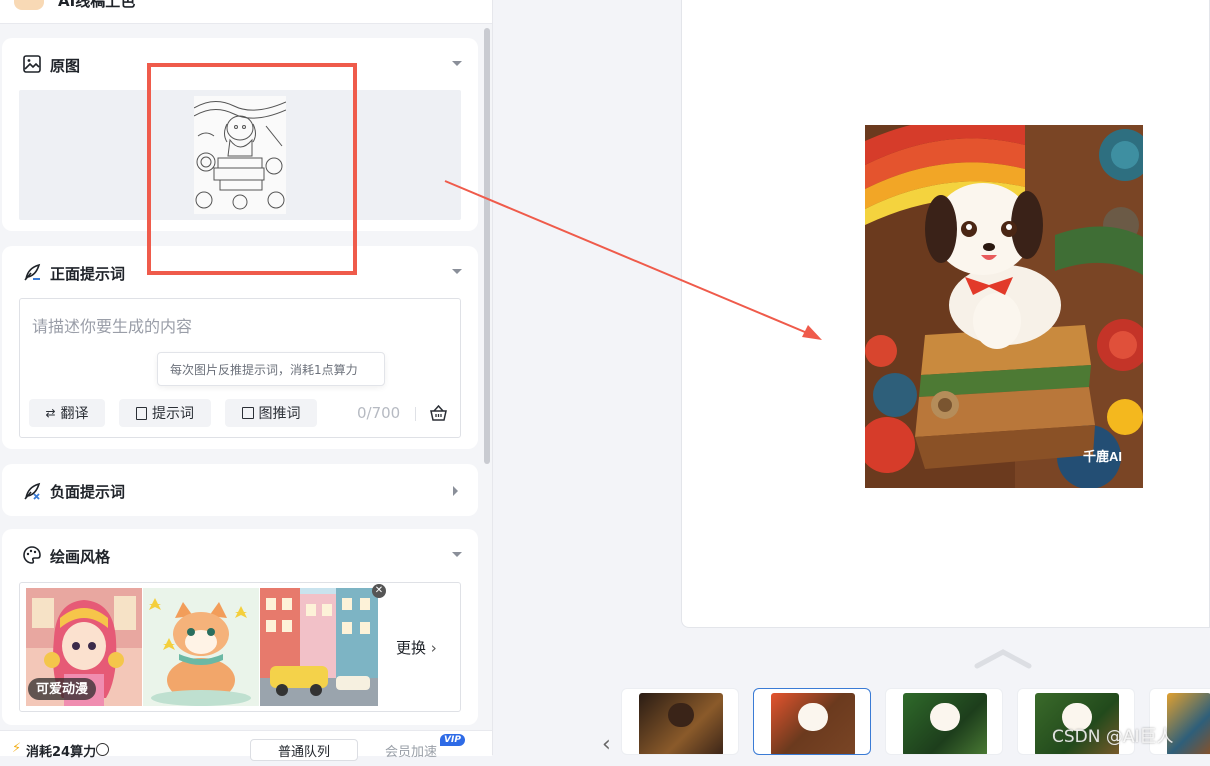 This screenshot has width=1210, height=766. I want to click on annotation-highlight-box, so click(252, 169).